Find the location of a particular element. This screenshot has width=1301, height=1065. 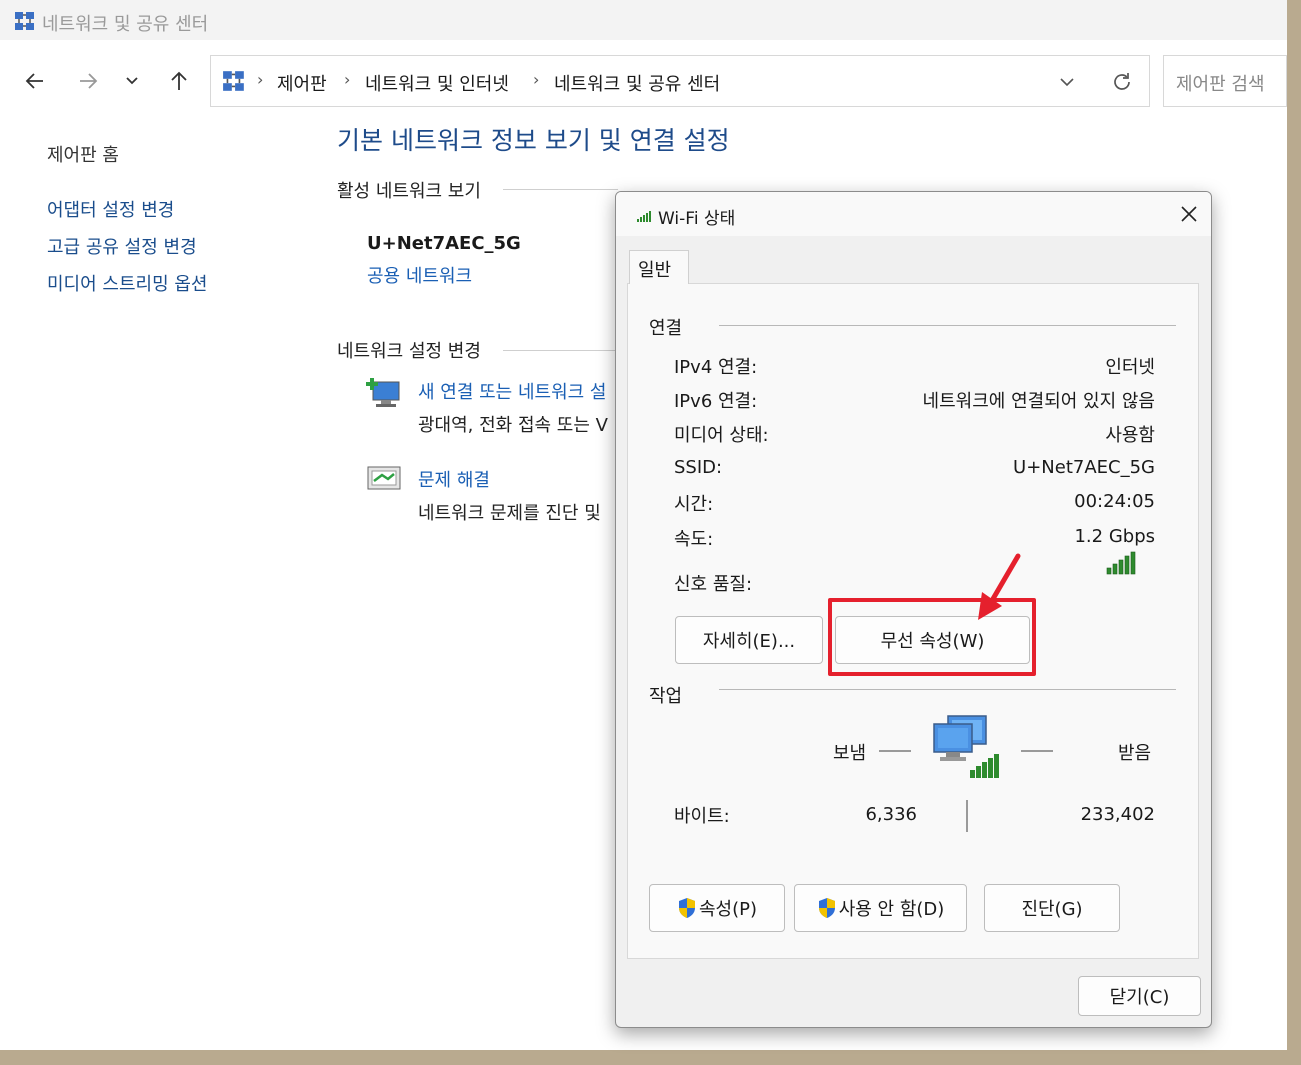

sidebar-home-link: 제어판 홈 is located at coordinates (83, 154).